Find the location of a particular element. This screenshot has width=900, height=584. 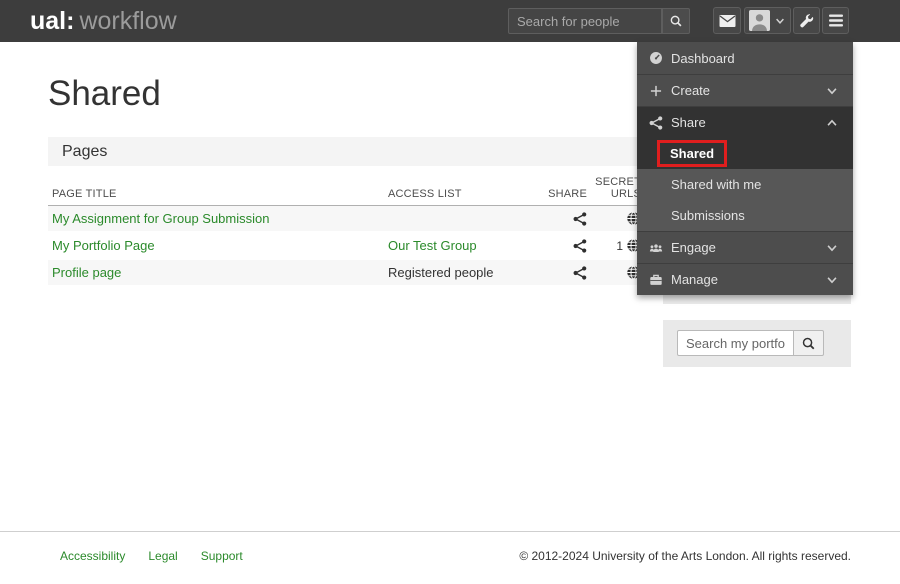

table-header-row: PAGE TITLE ACCESS LIST SHARE SECRET URLS is located at coordinates (348, 191).